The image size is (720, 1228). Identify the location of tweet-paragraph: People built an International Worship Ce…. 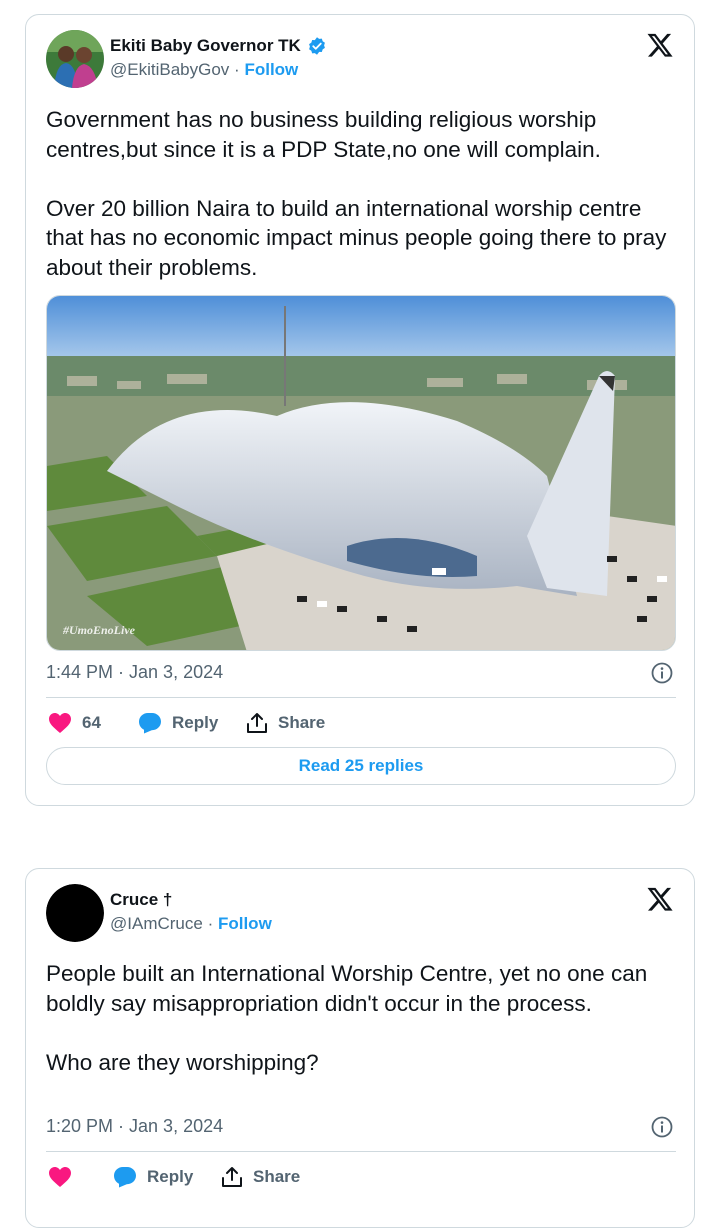
(347, 988).